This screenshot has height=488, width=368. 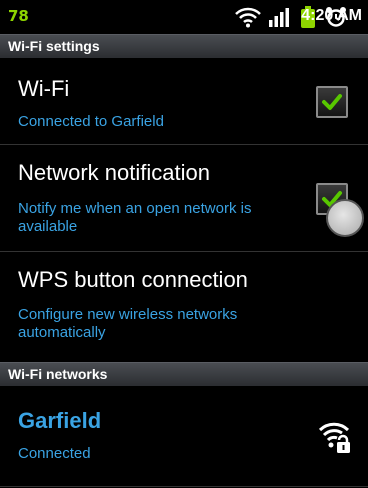 What do you see at coordinates (184, 374) in the screenshot?
I see `section-header-wifi-networks: Wi-Fi networks` at bounding box center [184, 374].